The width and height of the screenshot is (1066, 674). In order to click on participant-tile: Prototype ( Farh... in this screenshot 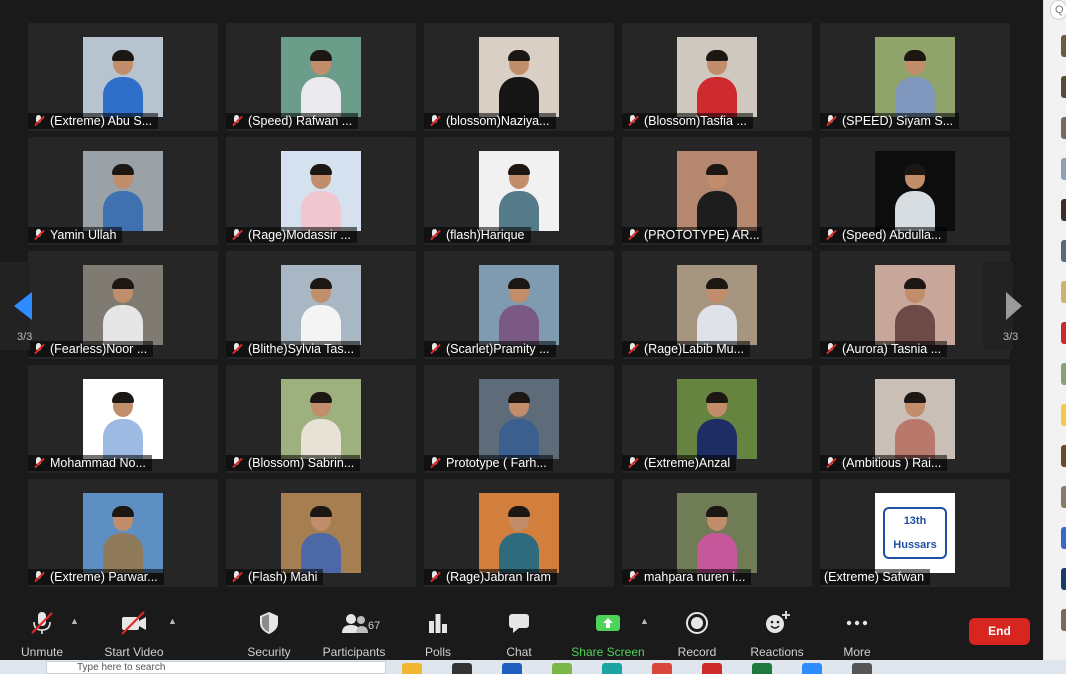, I will do `click(519, 419)`.